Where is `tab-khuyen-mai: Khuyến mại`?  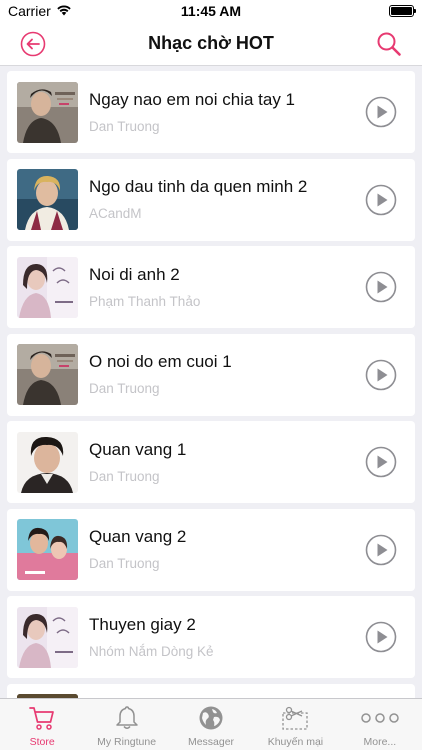 tab-khuyen-mai: Khuyến mại is located at coordinates (295, 724).